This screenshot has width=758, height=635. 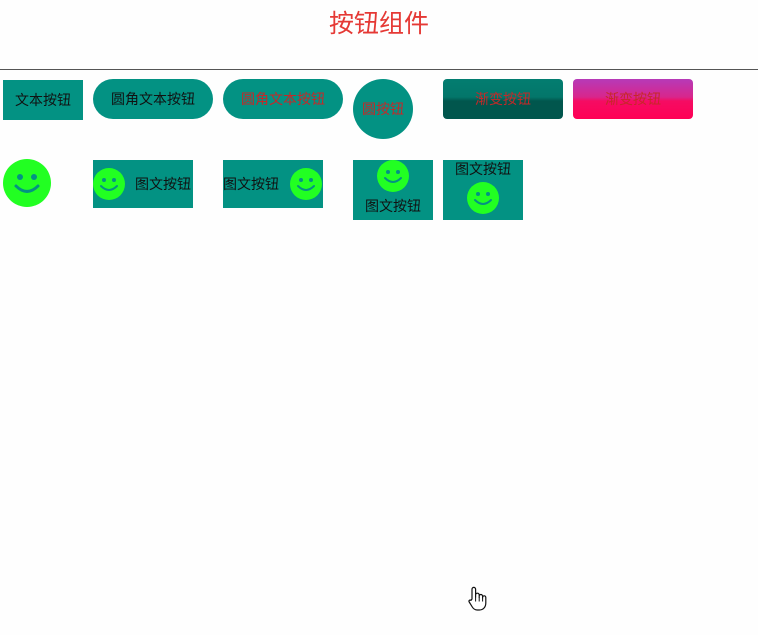 I want to click on gradient-button-pink-label: 渐变按钮, so click(x=633, y=100).